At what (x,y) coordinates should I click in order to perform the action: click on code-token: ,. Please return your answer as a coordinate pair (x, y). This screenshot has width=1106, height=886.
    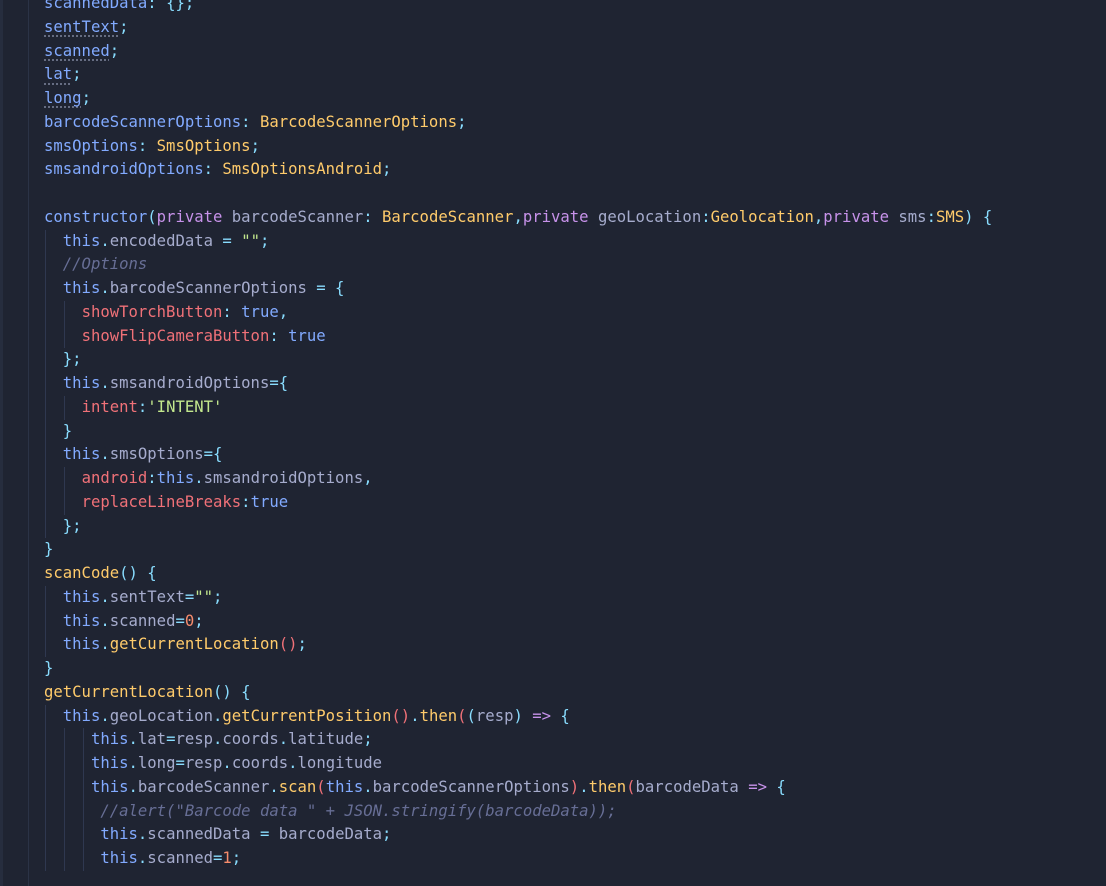
    Looking at the image, I should click on (818, 216).